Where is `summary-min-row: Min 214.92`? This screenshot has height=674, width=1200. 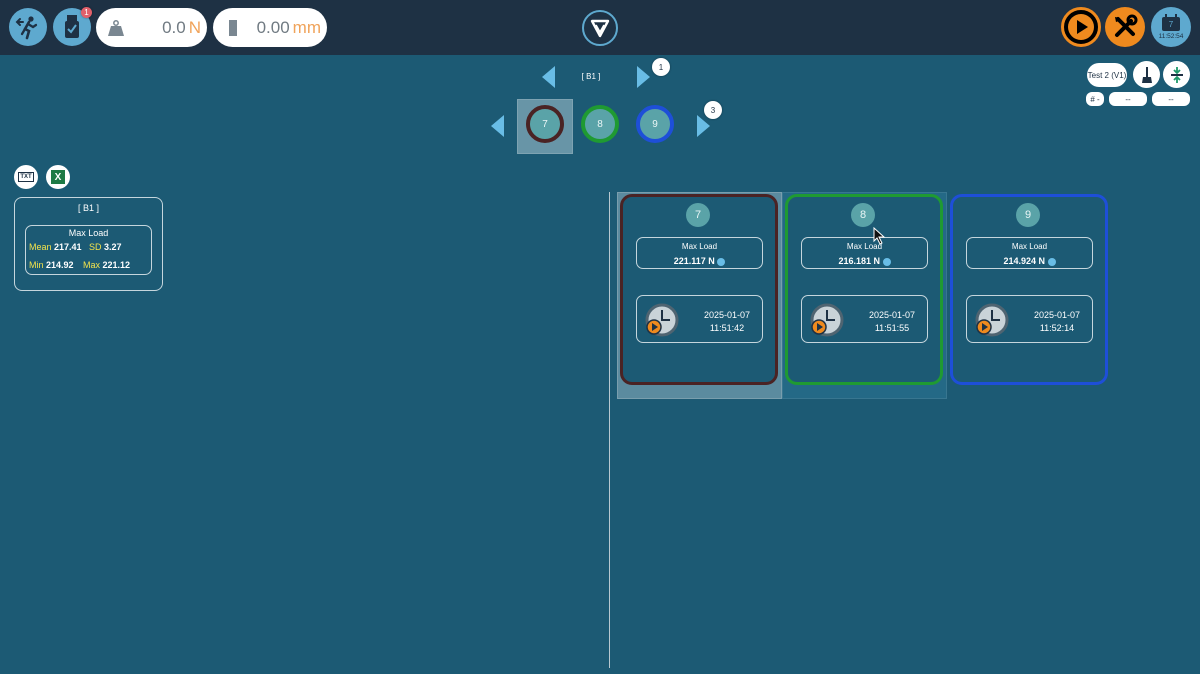 summary-min-row: Min 214.92 is located at coordinates (51, 265).